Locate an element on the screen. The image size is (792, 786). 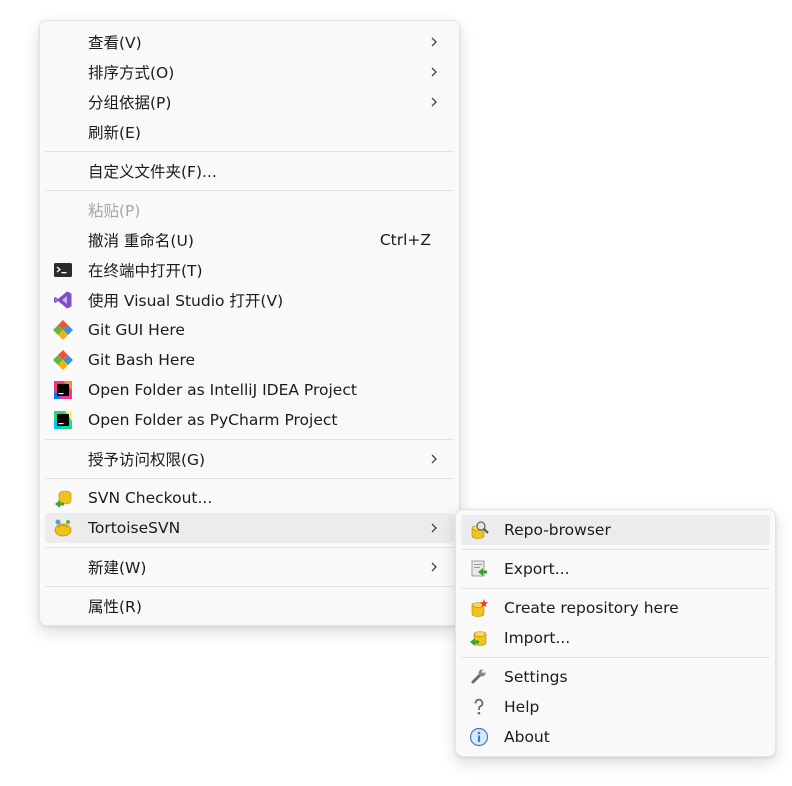
menu-item-label: Open Folder as IntelliJ IDEA Project is located at coordinates (222, 390).